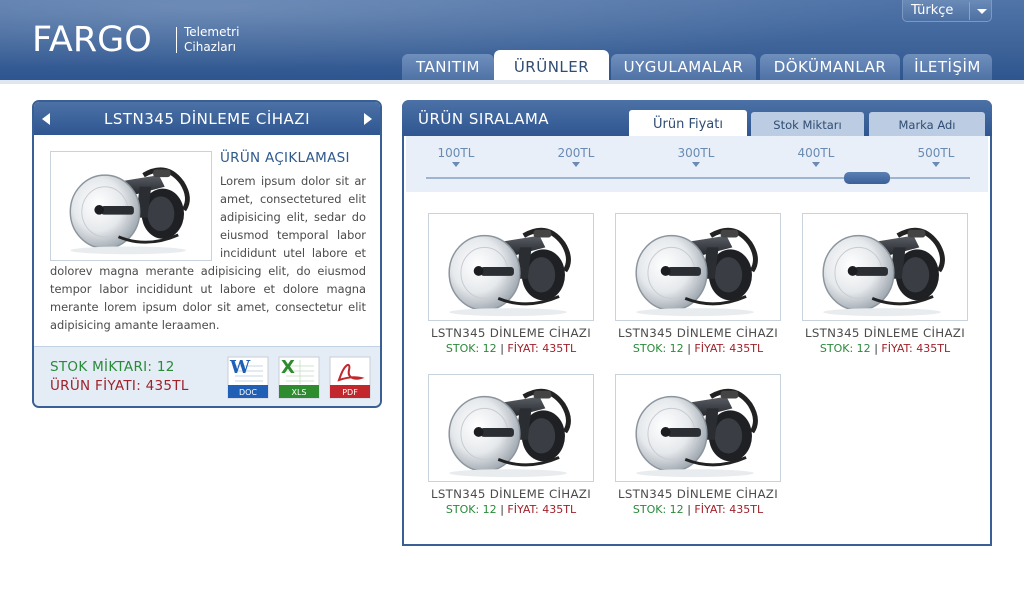 The width and height of the screenshot is (1024, 600). Describe the element at coordinates (448, 67) in the screenshot. I see `nav-tab-tanitim: TANITIM` at that location.